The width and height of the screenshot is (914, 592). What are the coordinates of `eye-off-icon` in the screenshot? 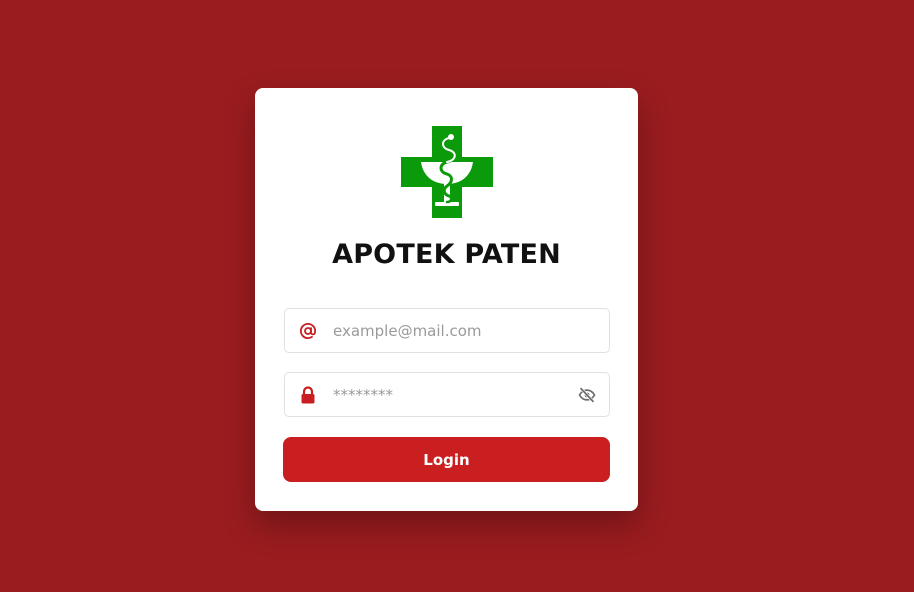 It's located at (587, 394).